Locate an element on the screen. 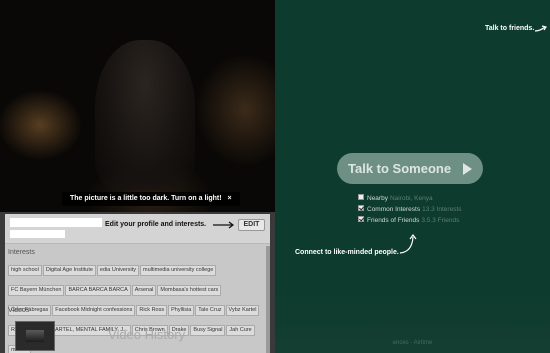  interests-label: Interests is located at coordinates (21, 252).